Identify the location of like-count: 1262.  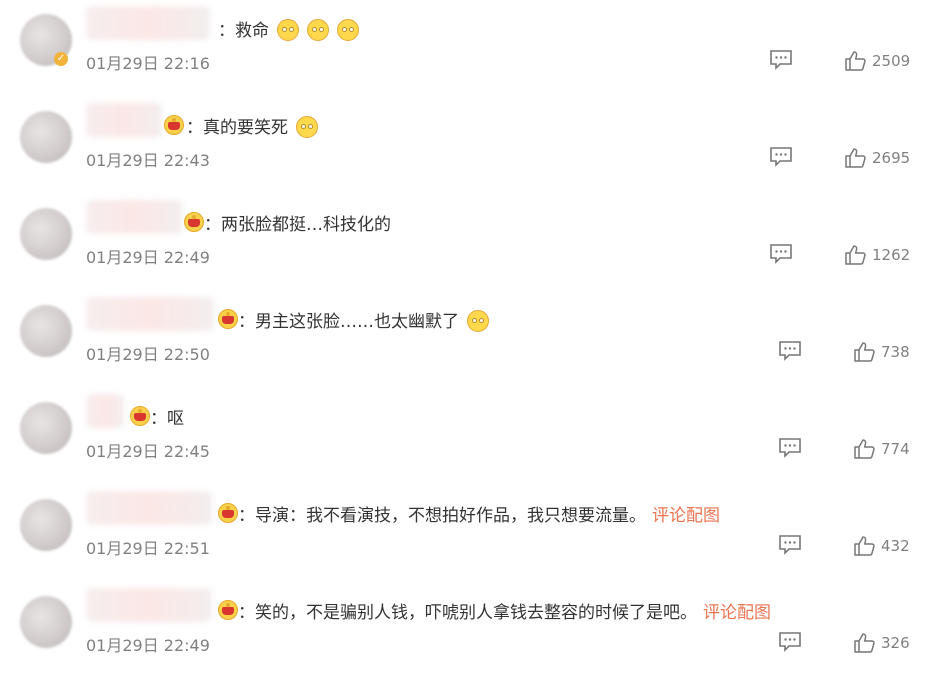
(891, 255).